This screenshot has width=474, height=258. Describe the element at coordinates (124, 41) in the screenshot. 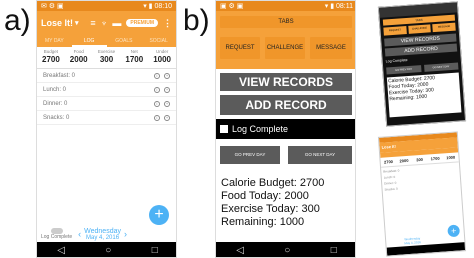

I see `tab-goals: GOALS` at that location.